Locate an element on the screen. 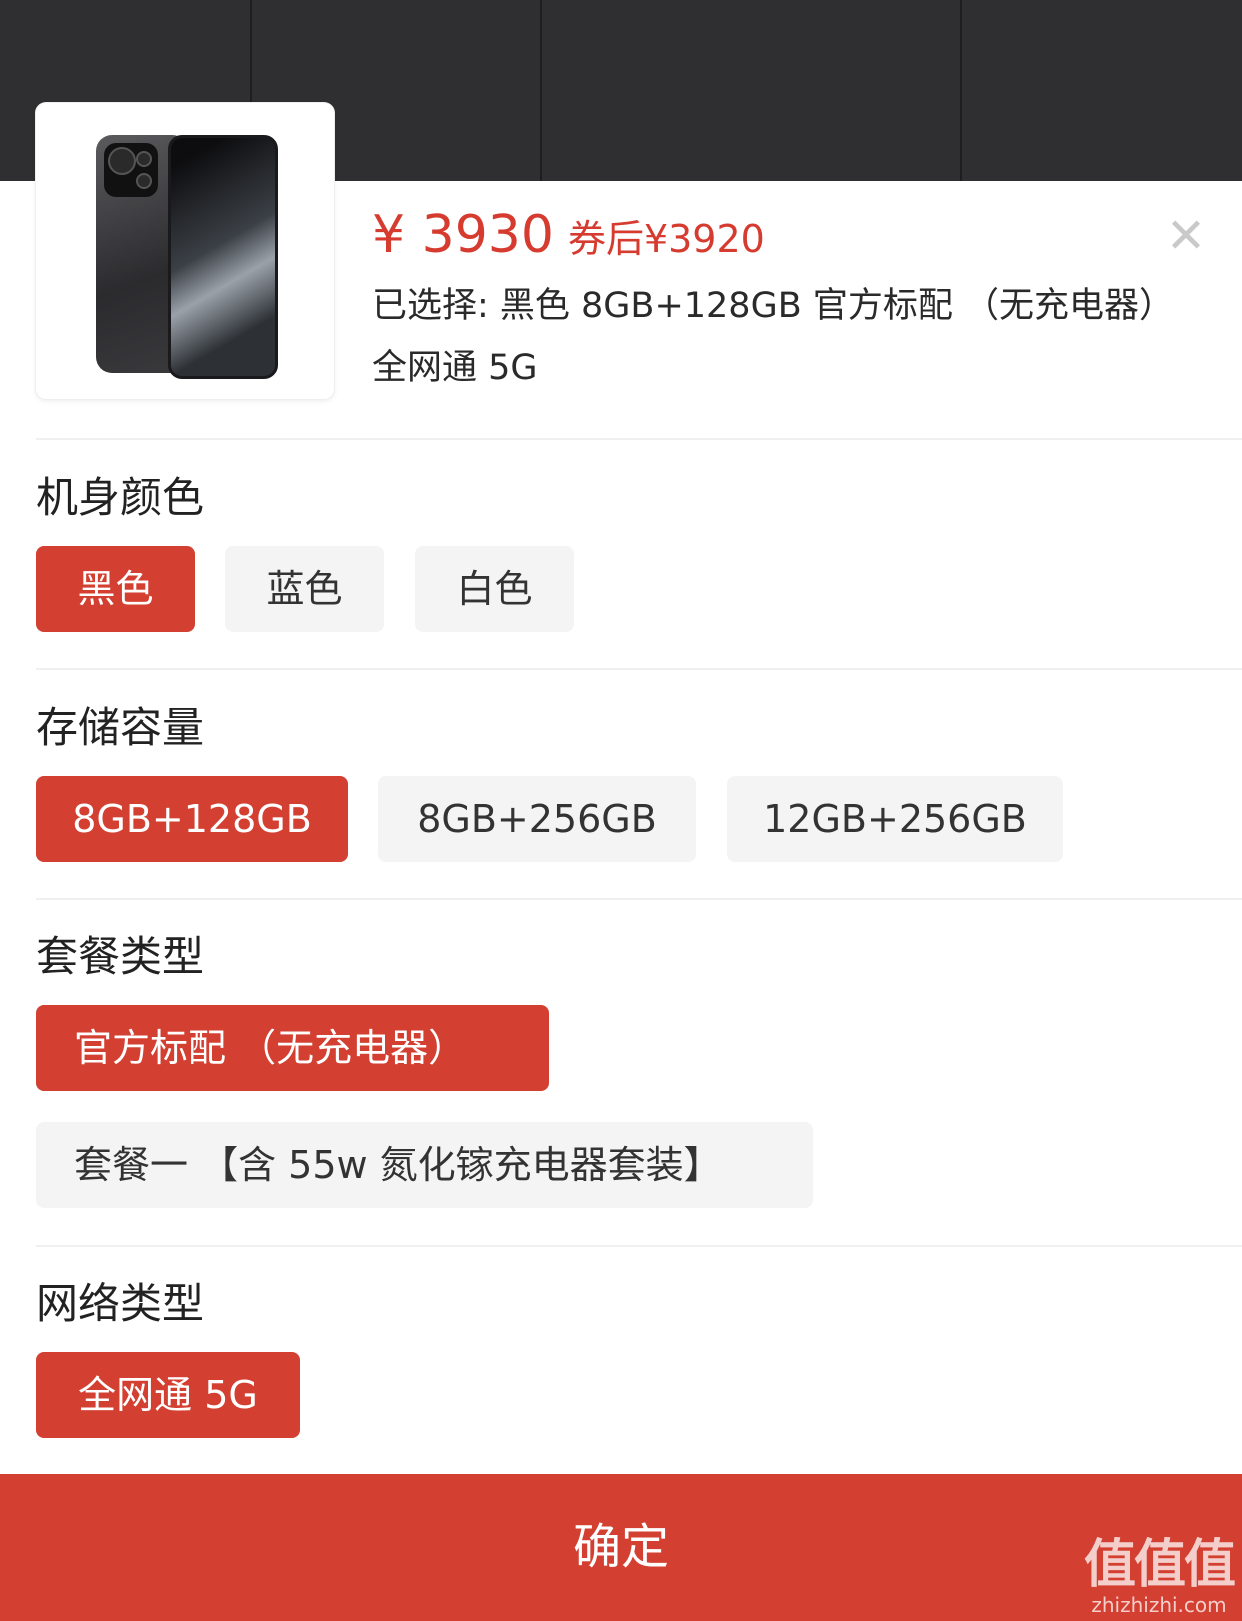  section-title-storage: 存储容量 is located at coordinates (120, 727).